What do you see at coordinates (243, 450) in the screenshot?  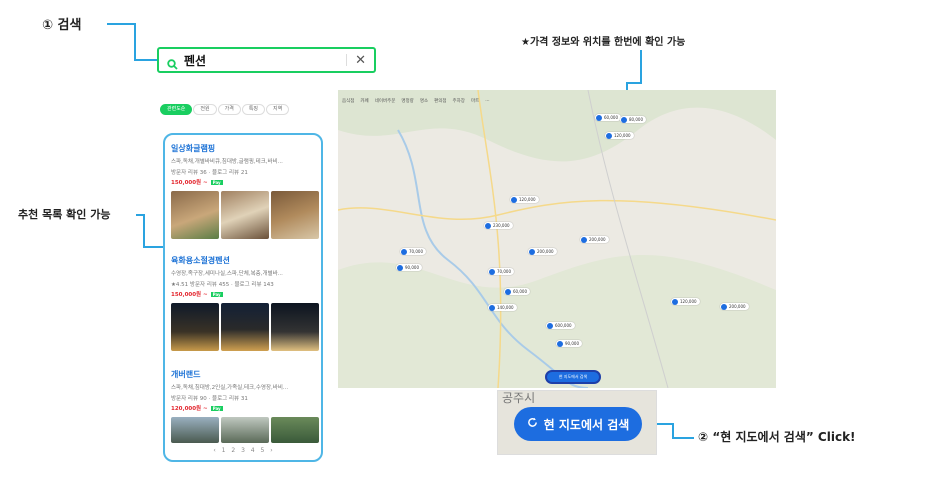 I see `pagination: ‹ 1 2 3 4 5 ›` at bounding box center [243, 450].